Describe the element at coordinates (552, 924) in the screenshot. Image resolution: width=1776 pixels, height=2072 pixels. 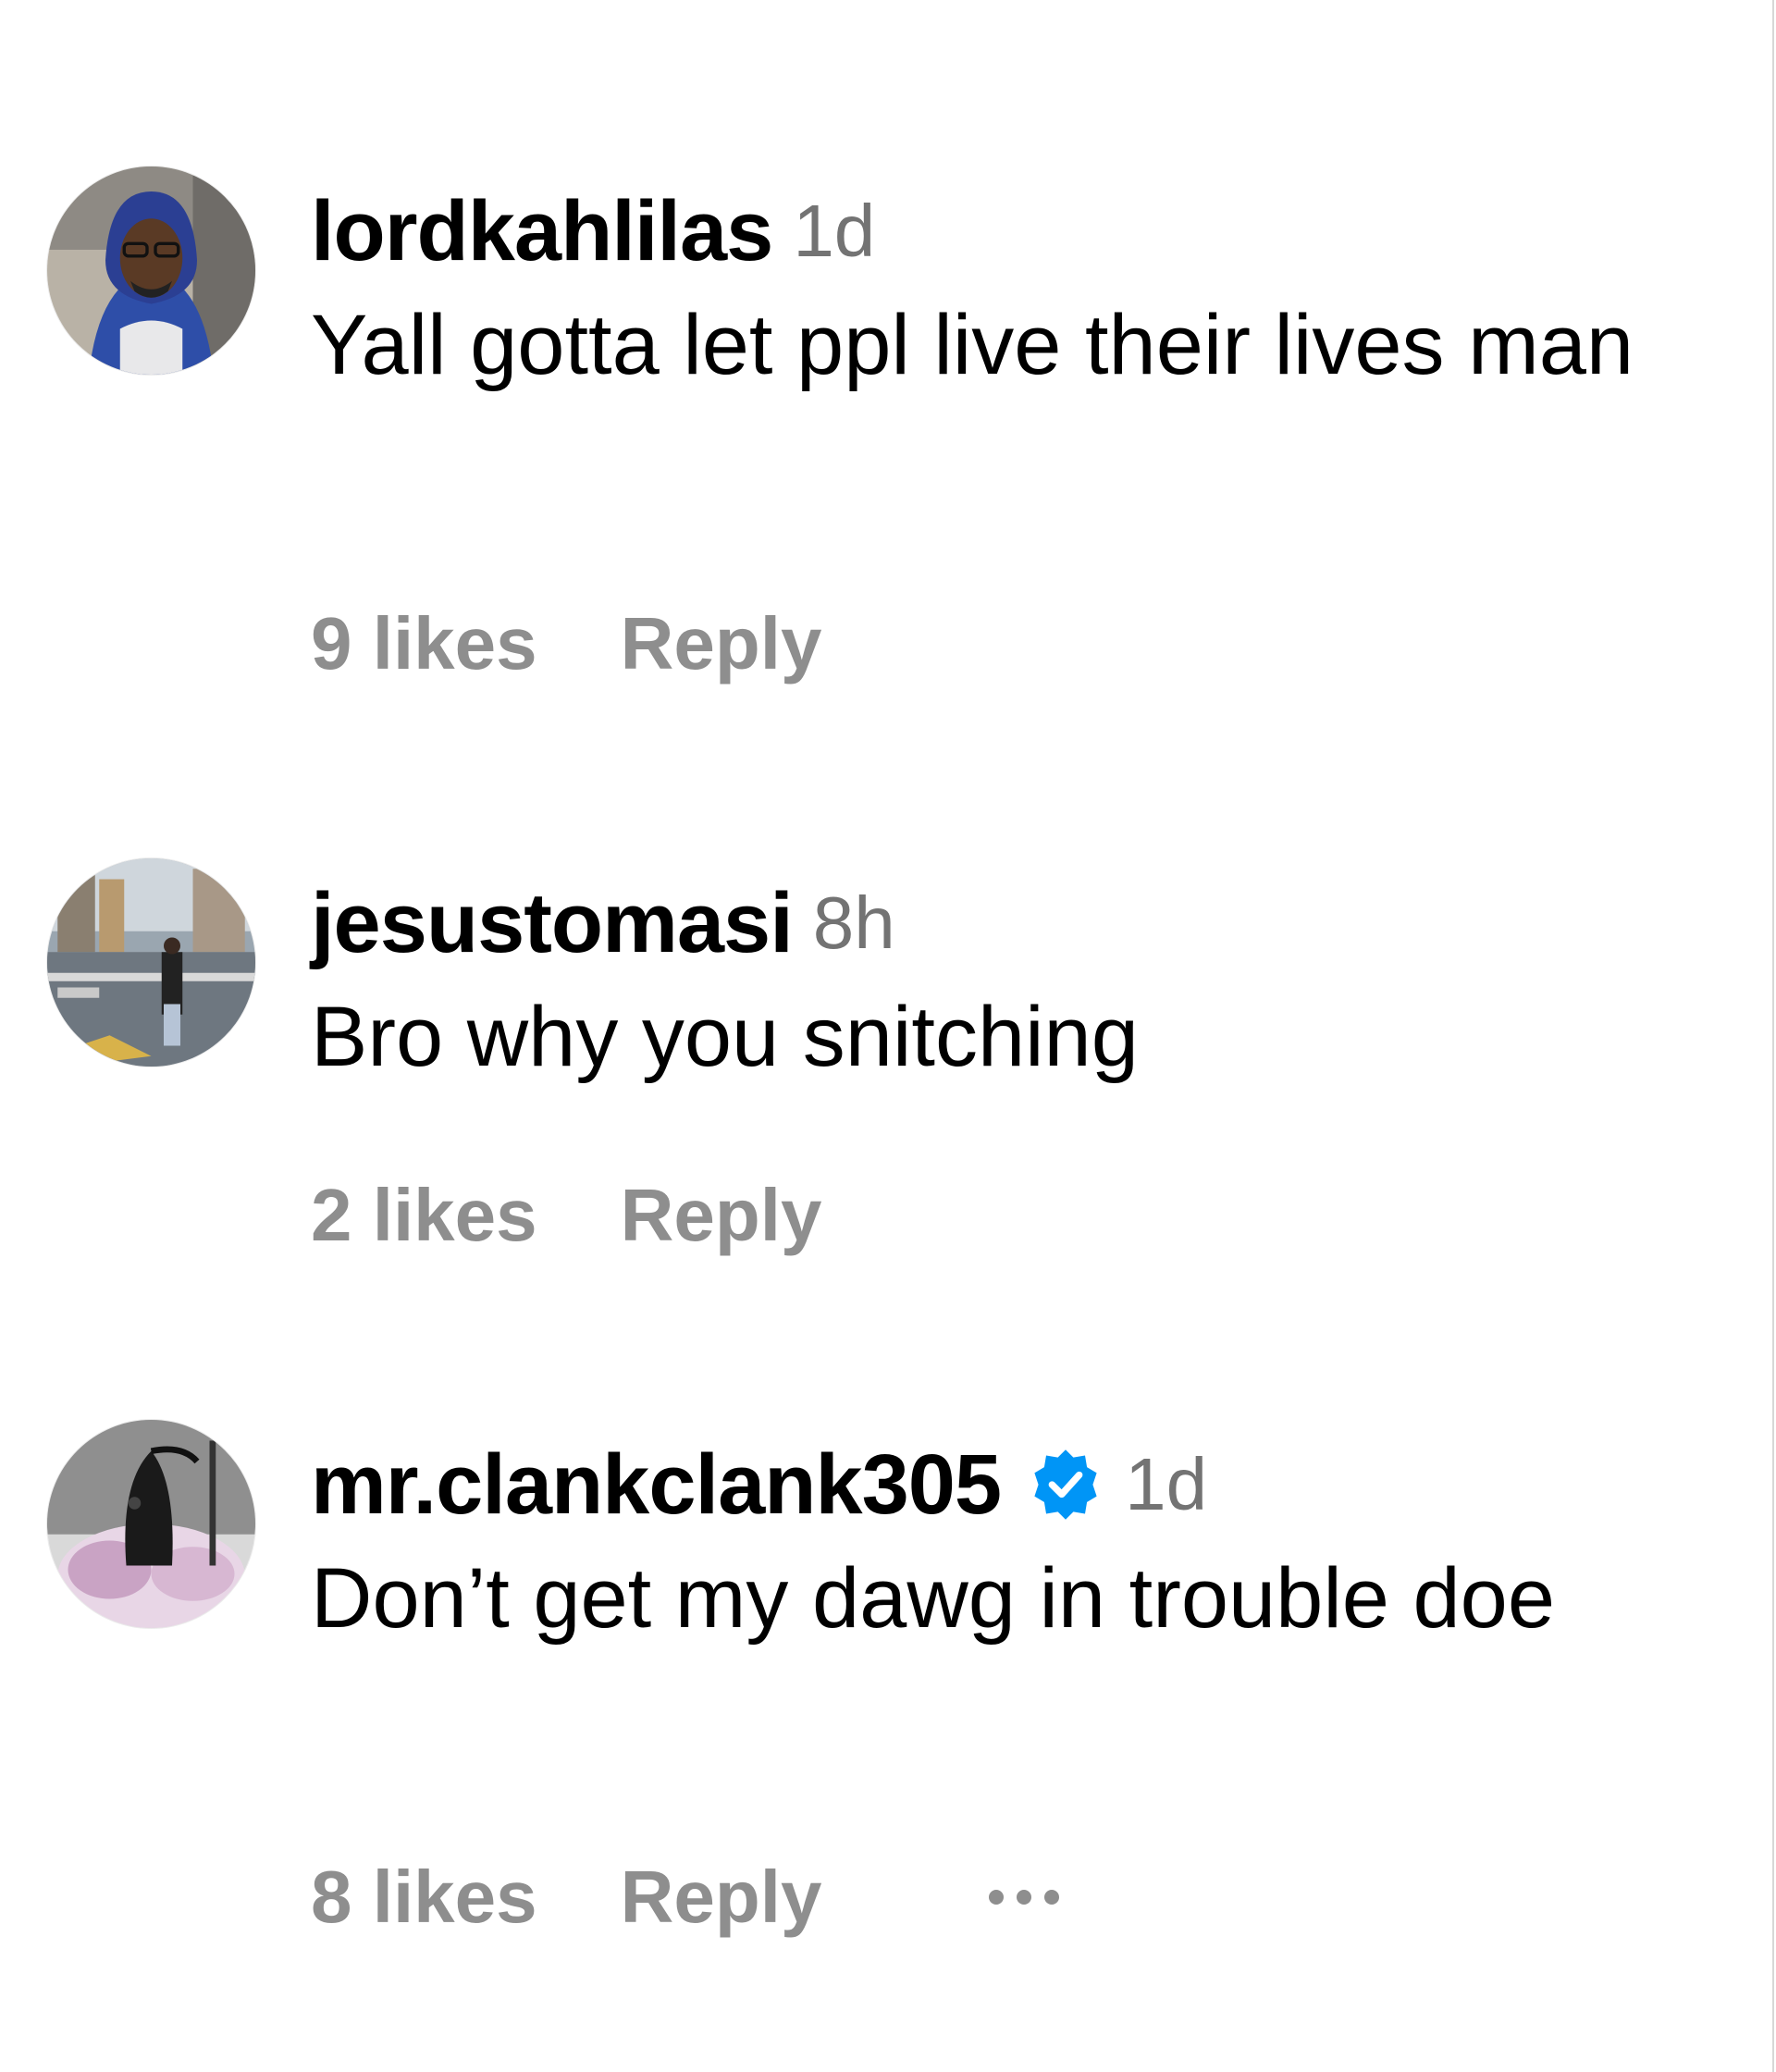
I see `username: jesustomasi` at that location.